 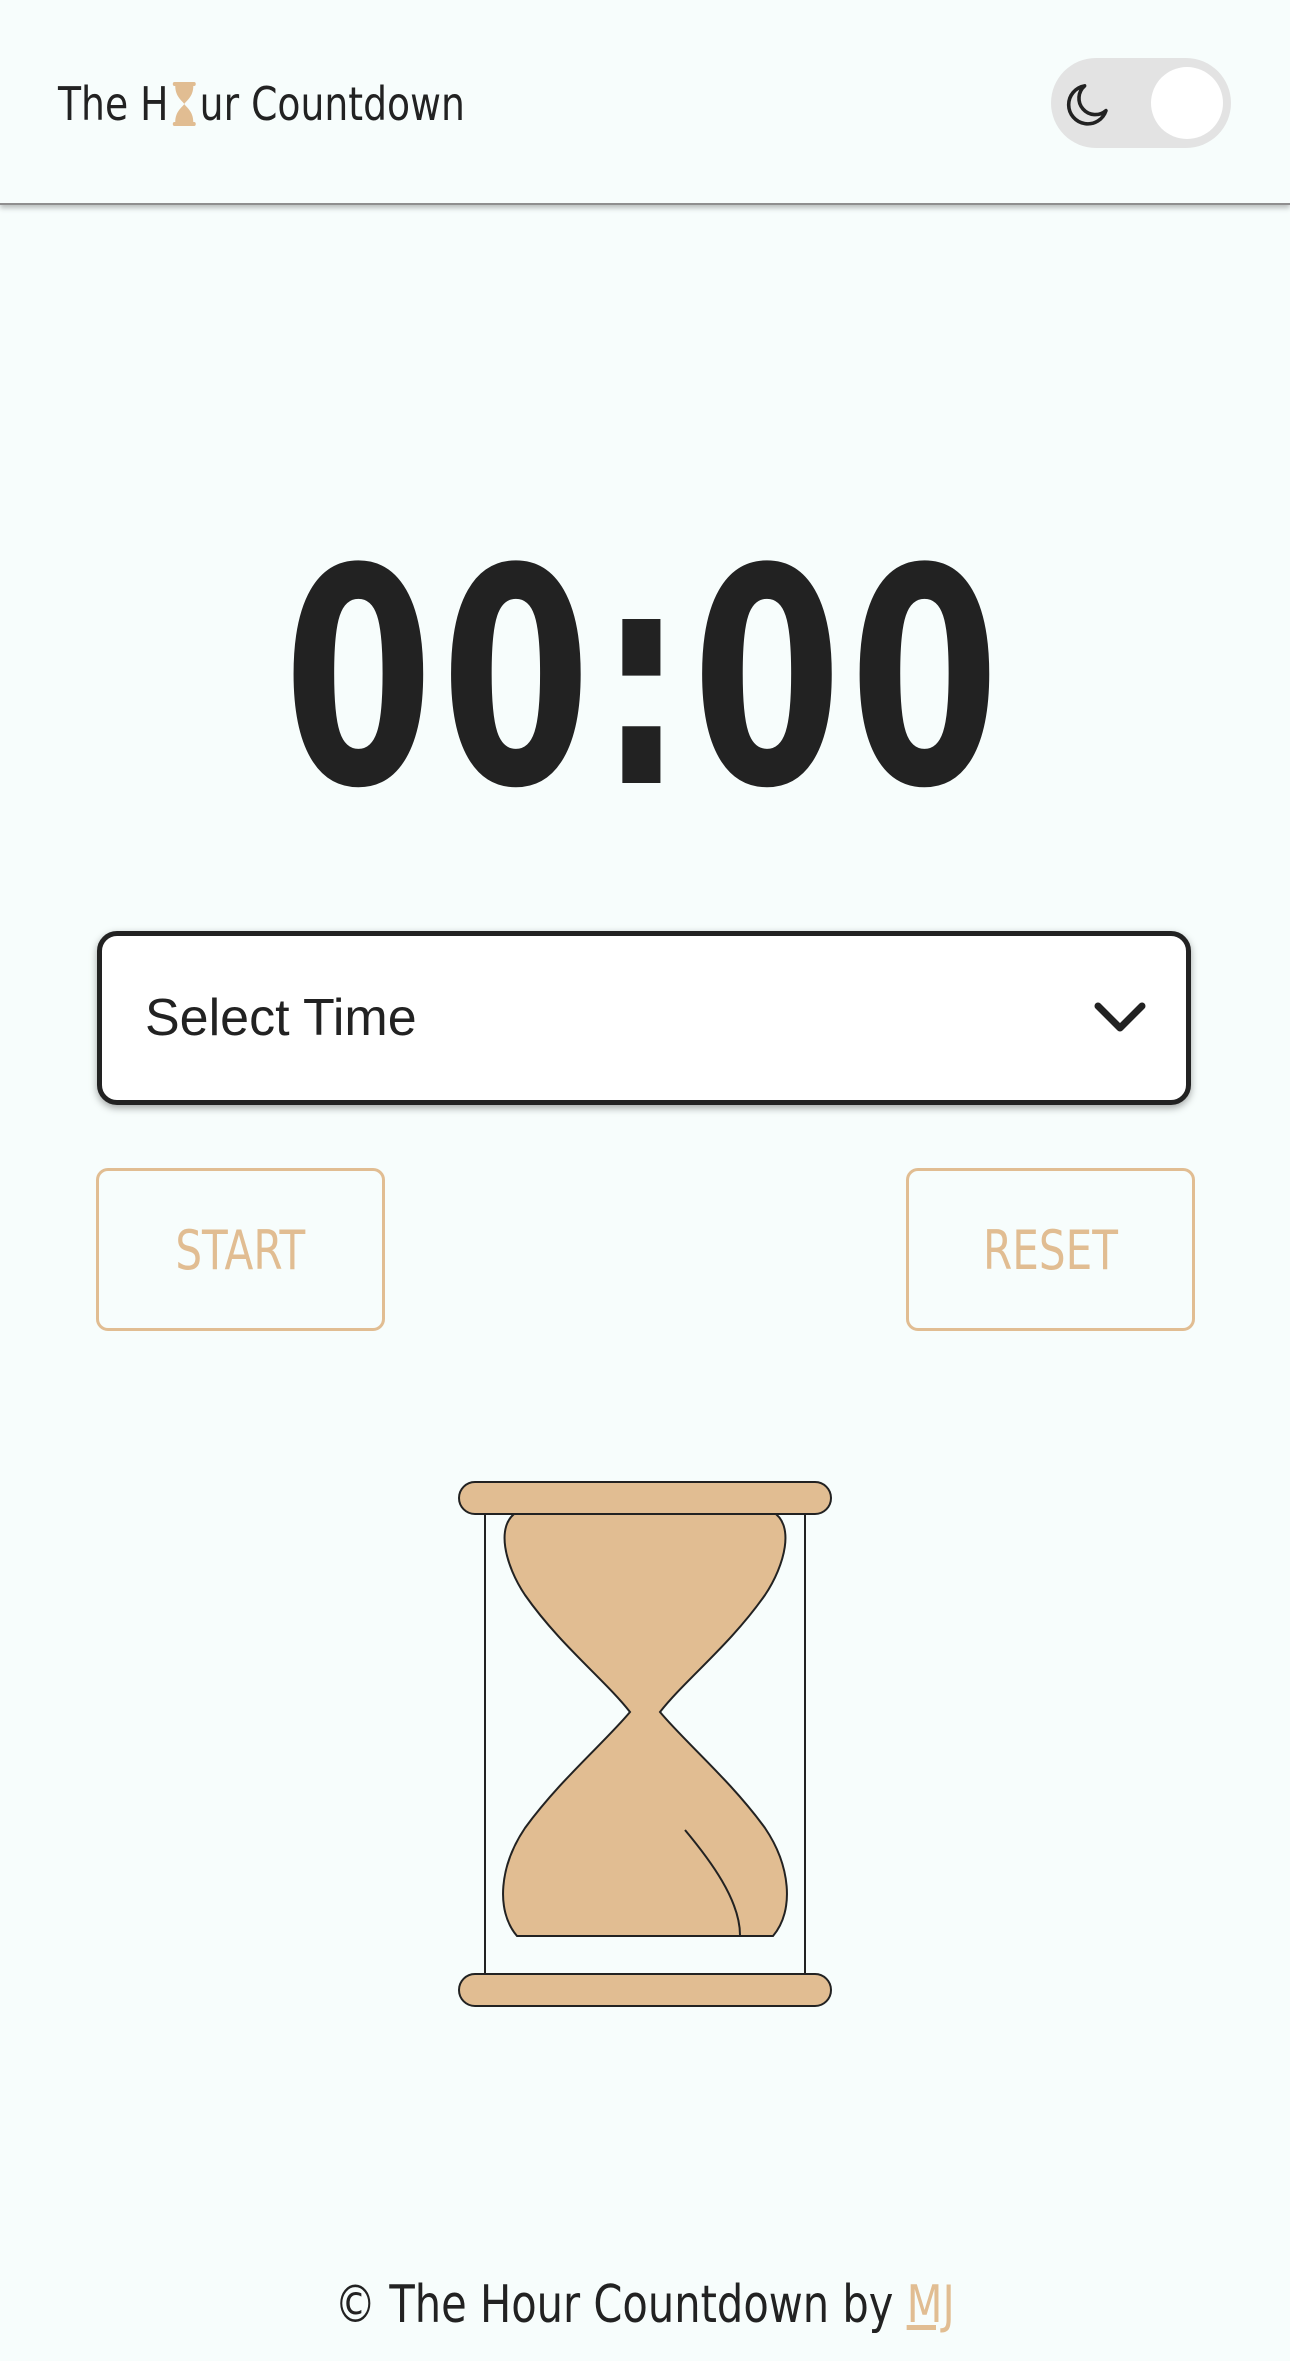 I want to click on reset-button: RESET, so click(x=1050, y=1249).